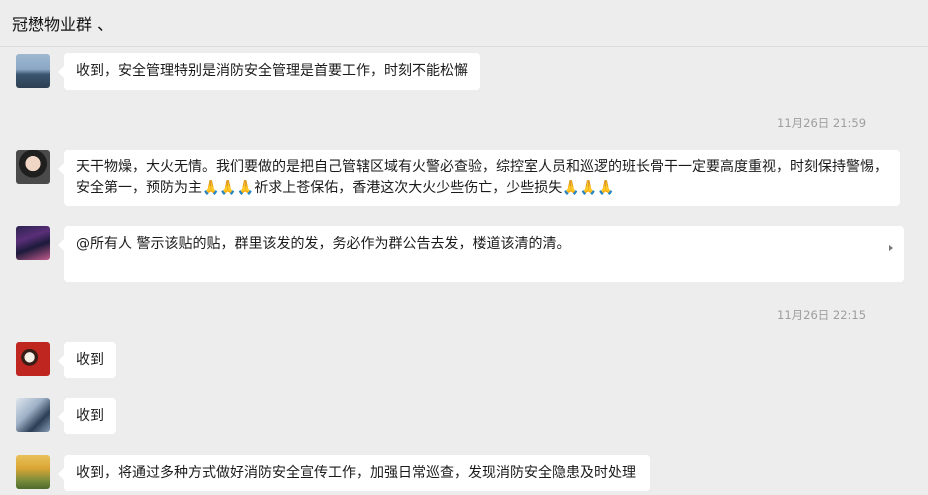 The width and height of the screenshot is (928, 495). I want to click on message-text: @所有人 警示该贴的贴，群里该发的发，务必作为群公告去发，楼道该清的清。, so click(323, 244).